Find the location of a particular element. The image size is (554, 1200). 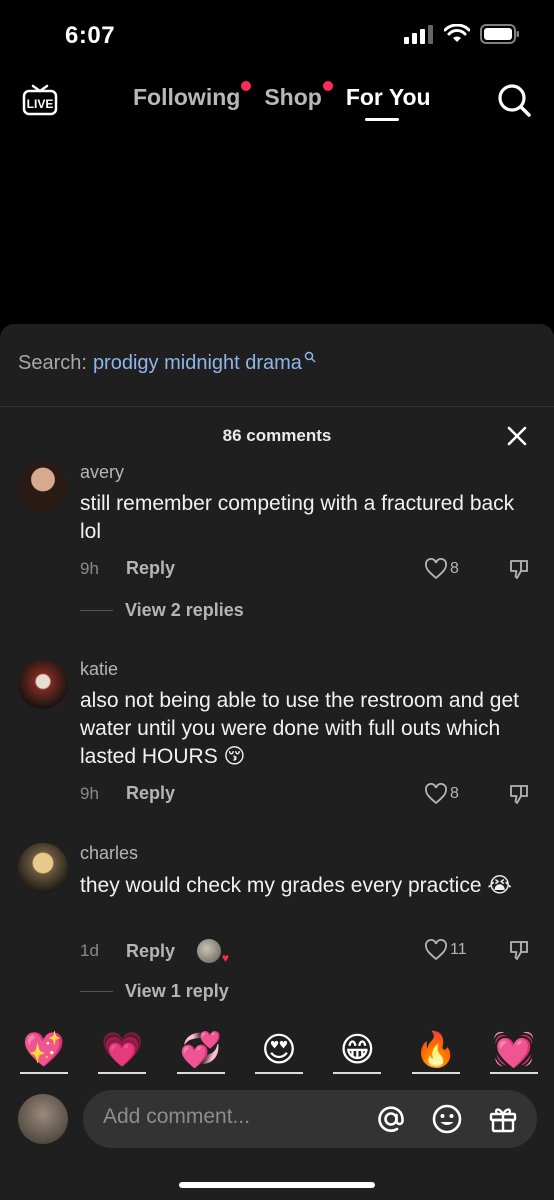

quick-emoji-row: 💖 💗 💞 😍 😁 🔥 💓 is located at coordinates (277, 1052).